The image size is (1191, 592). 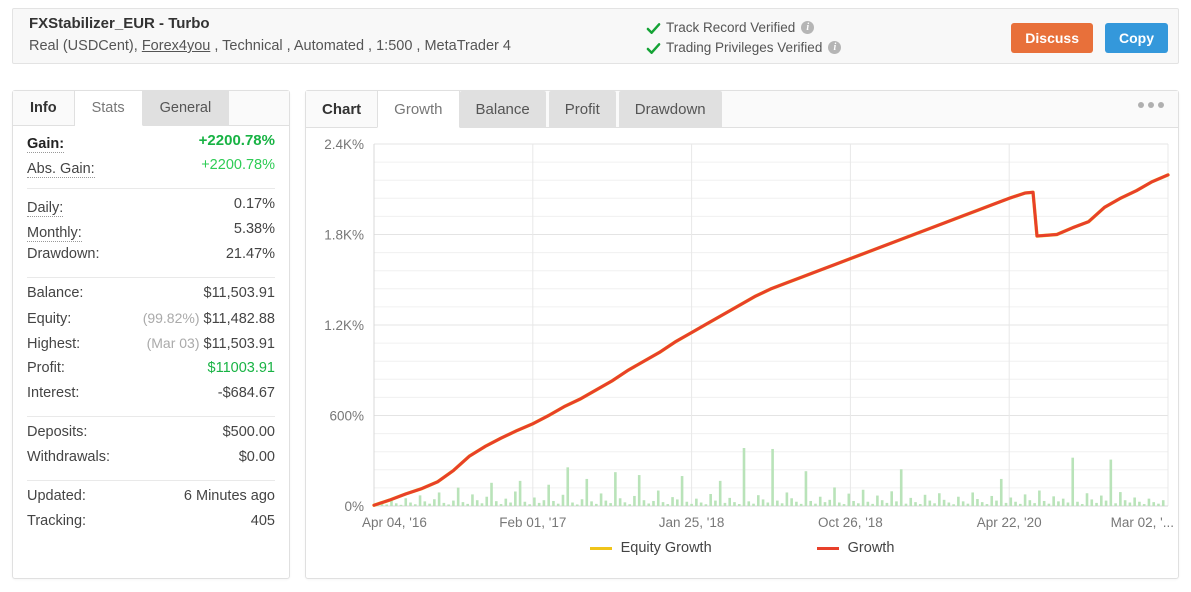 What do you see at coordinates (171, 318) in the screenshot?
I see `equity-percent: (99.82%)` at bounding box center [171, 318].